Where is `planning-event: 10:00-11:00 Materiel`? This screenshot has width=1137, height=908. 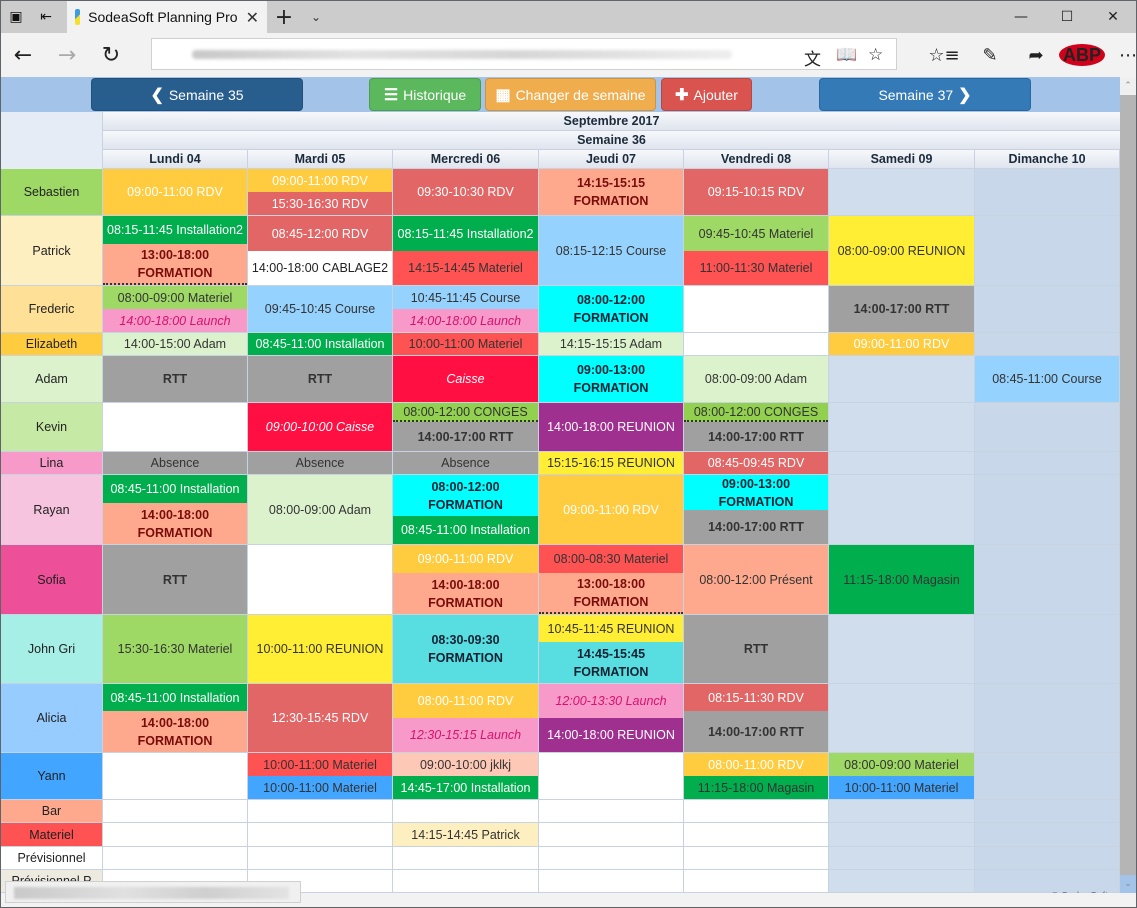
planning-event: 10:00-11:00 Materiel is located at coordinates (465, 344).